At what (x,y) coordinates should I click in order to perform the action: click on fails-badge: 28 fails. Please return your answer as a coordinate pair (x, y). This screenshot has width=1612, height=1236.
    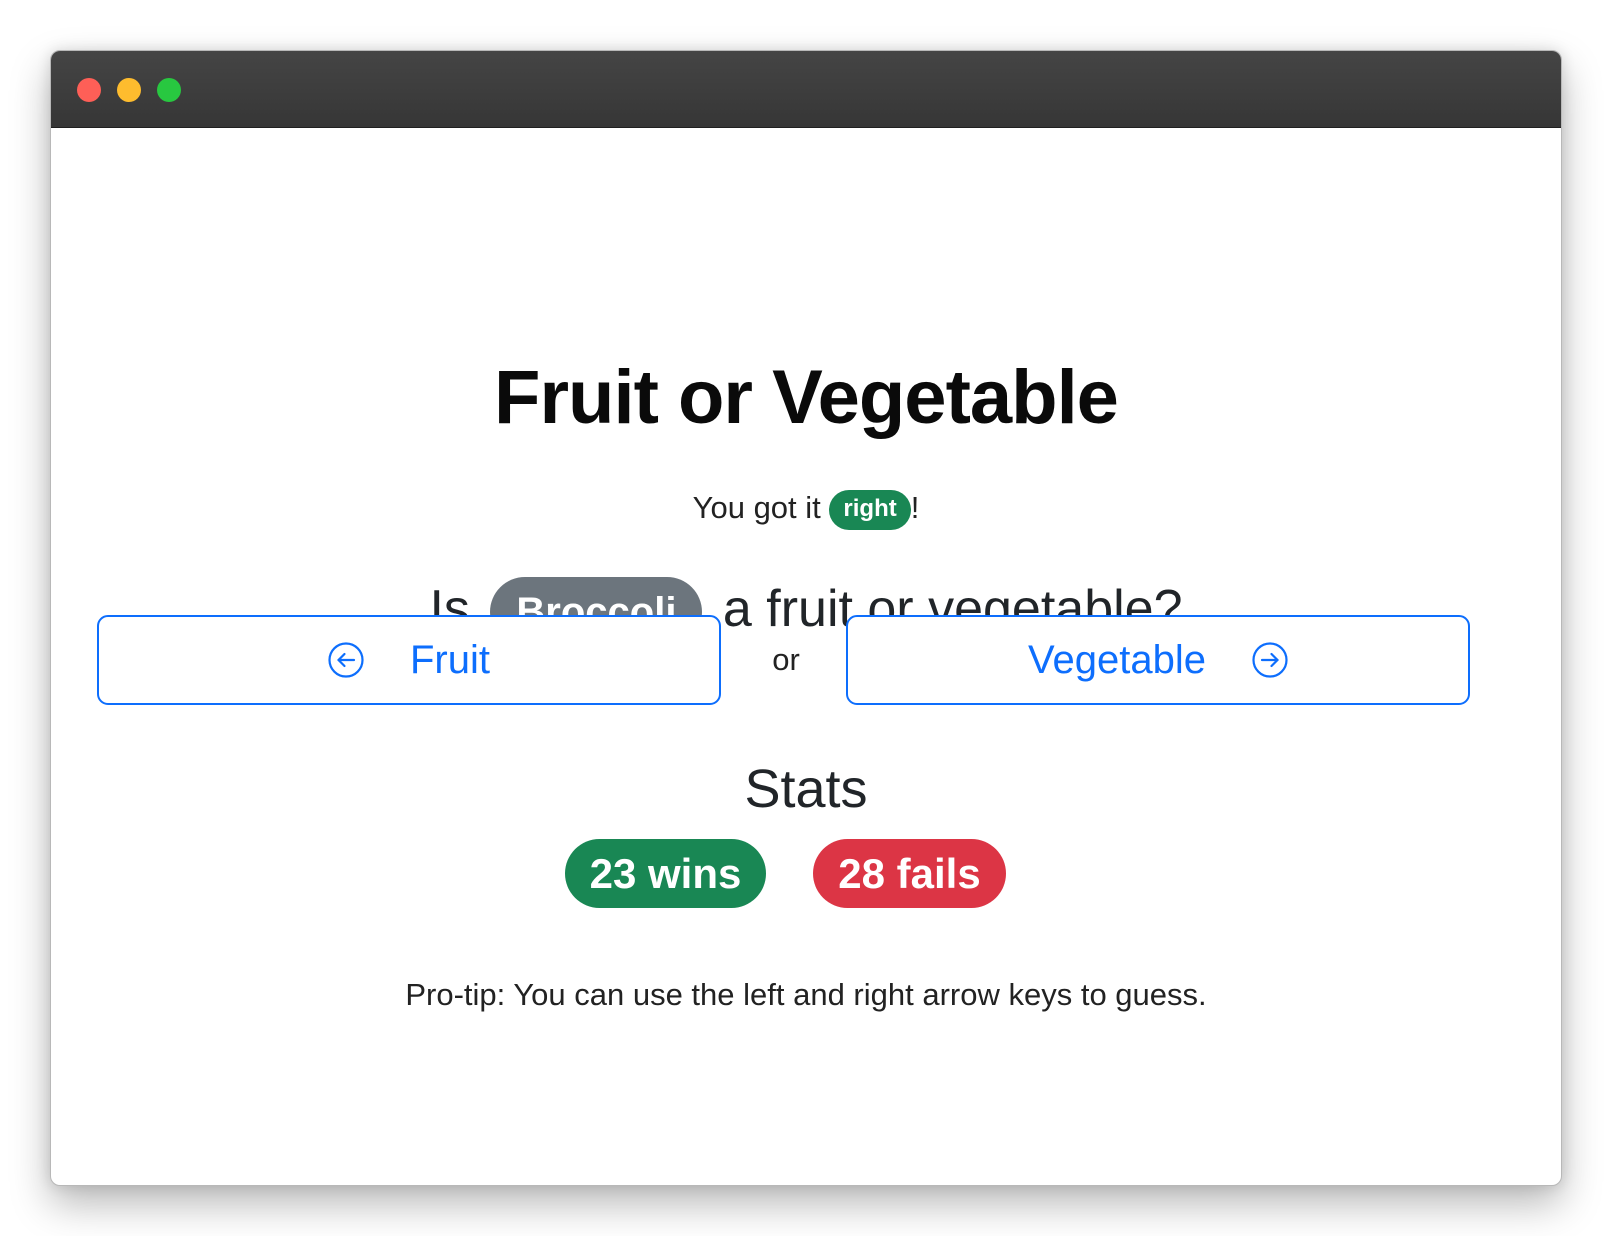
    Looking at the image, I should click on (909, 873).